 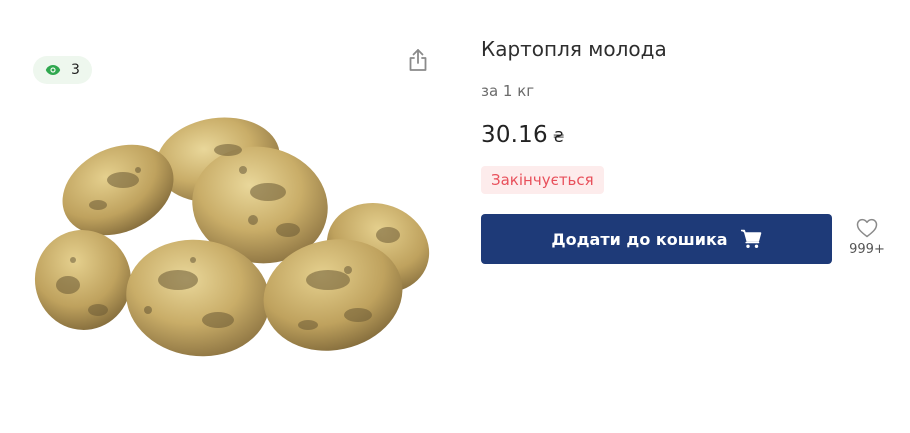 I want to click on share-button, so click(x=418, y=60).